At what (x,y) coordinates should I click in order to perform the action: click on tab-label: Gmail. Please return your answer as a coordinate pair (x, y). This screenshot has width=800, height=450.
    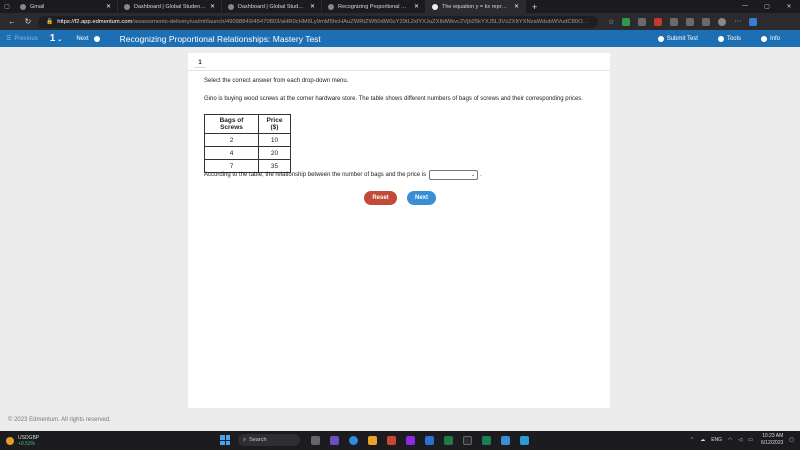
    Looking at the image, I should click on (37, 6).